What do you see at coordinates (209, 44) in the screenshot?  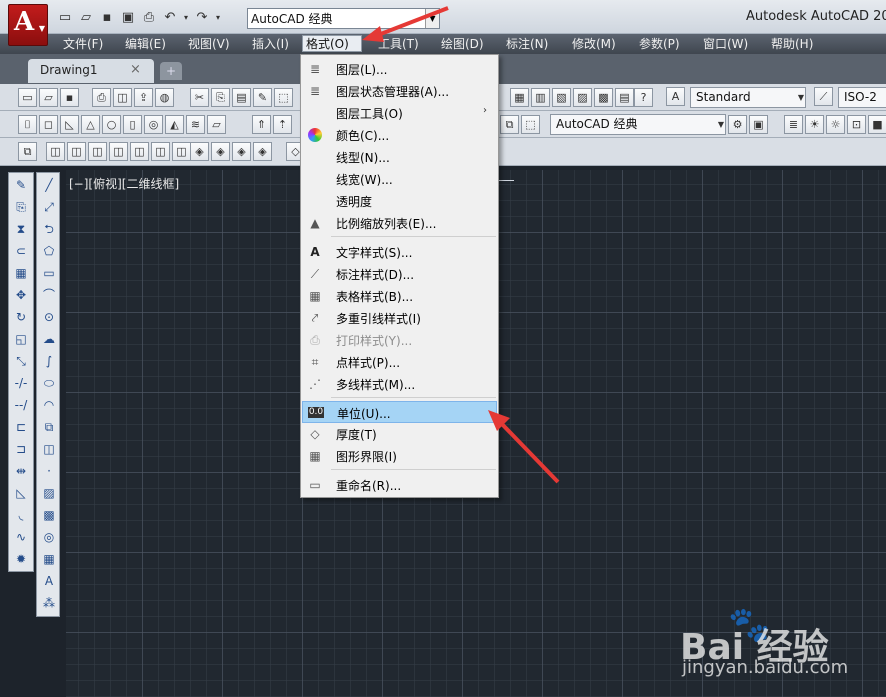 I see `menu-view: 视图(V)` at bounding box center [209, 44].